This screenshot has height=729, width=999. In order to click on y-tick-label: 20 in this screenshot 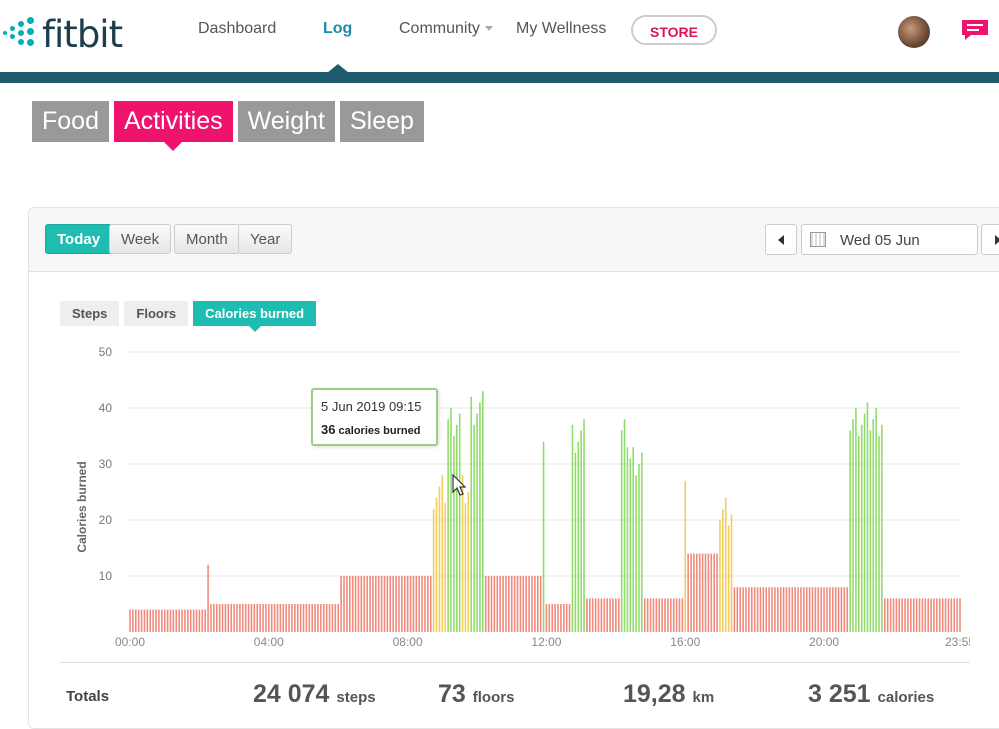, I will do `click(106, 520)`.